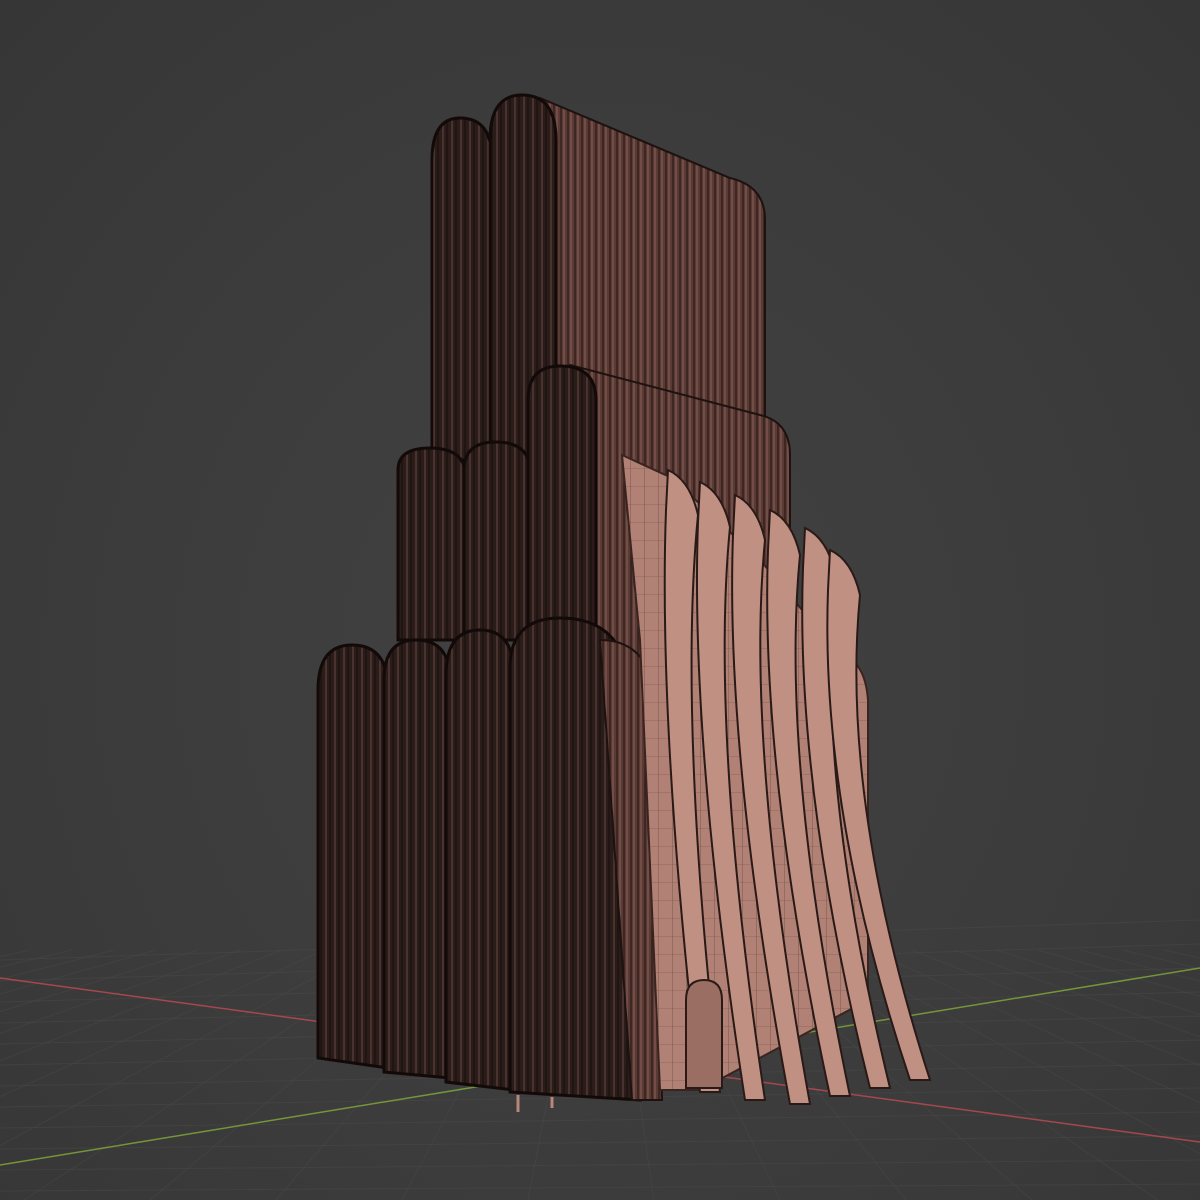  What do you see at coordinates (704, 1033) in the screenshot?
I see `entrance-door` at bounding box center [704, 1033].